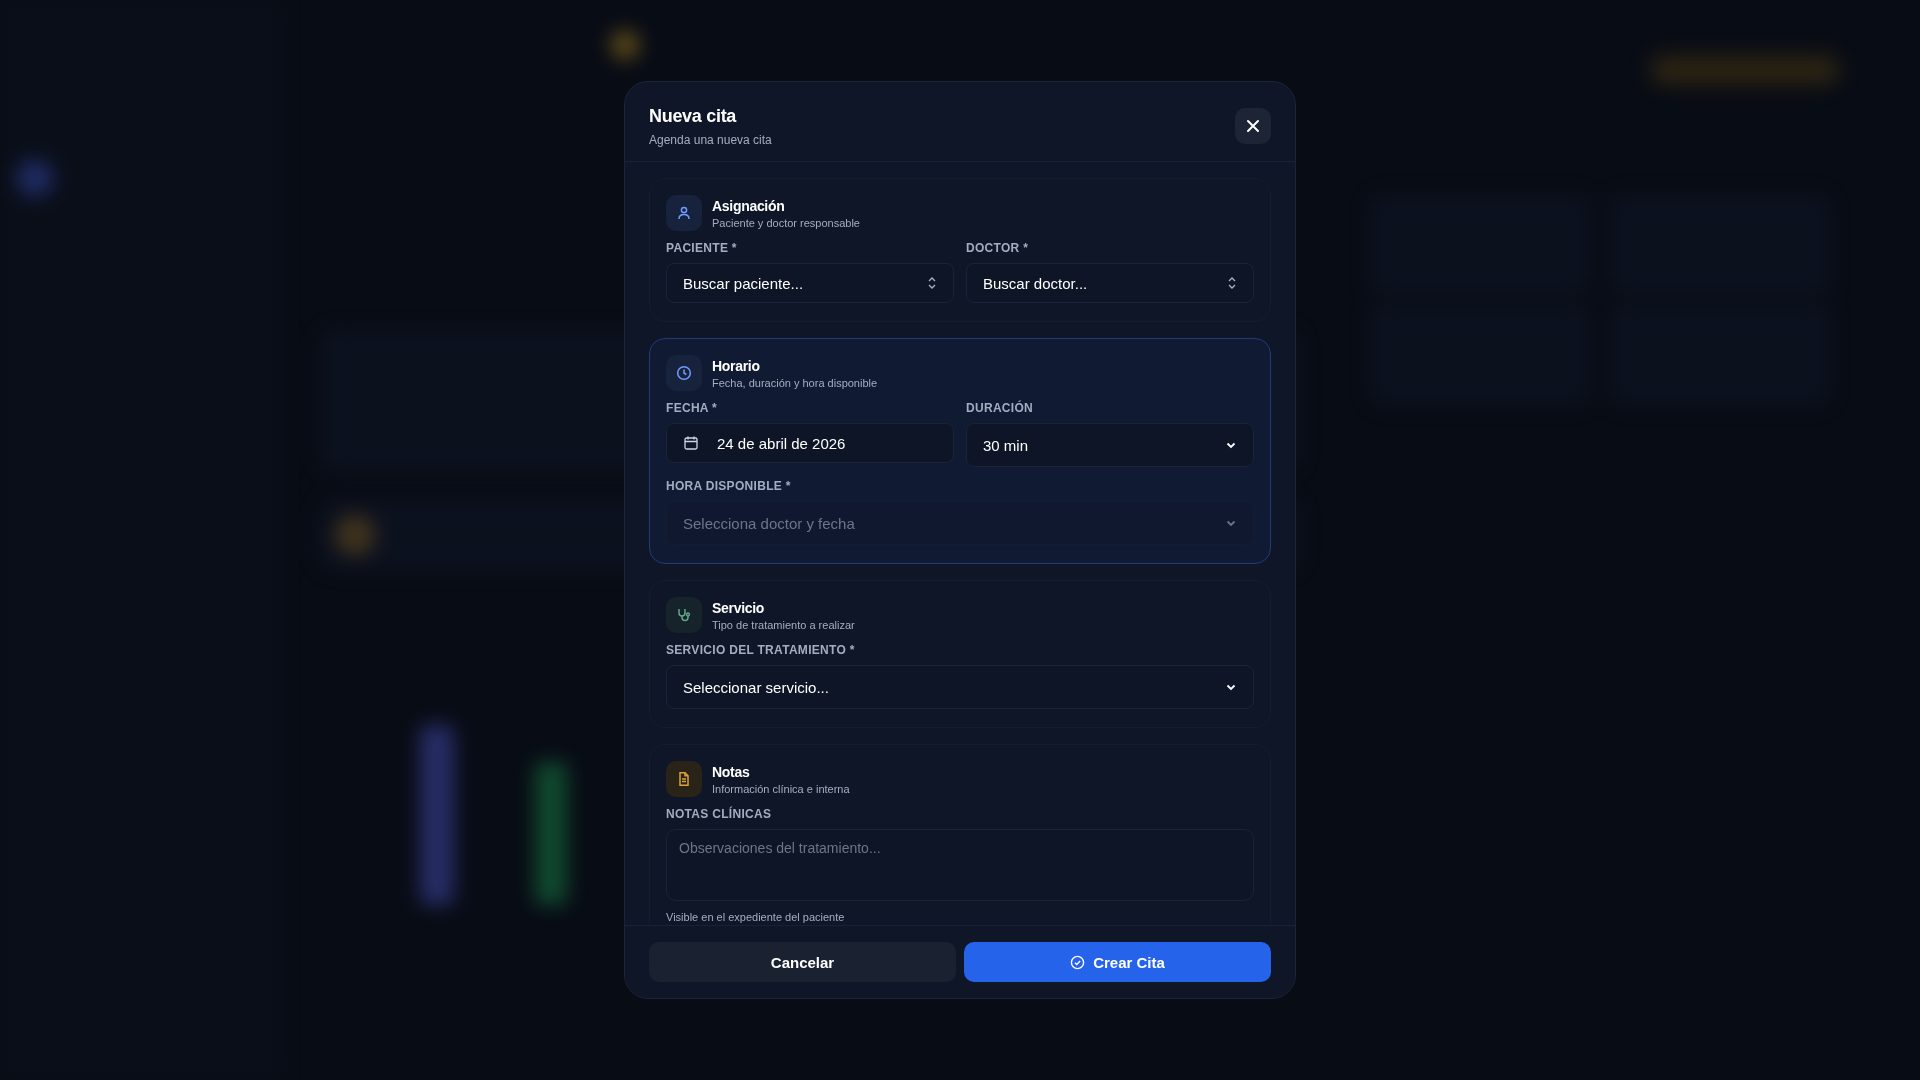  What do you see at coordinates (810, 443) in the screenshot?
I see `date-field: 24 de abril de 2026` at bounding box center [810, 443].